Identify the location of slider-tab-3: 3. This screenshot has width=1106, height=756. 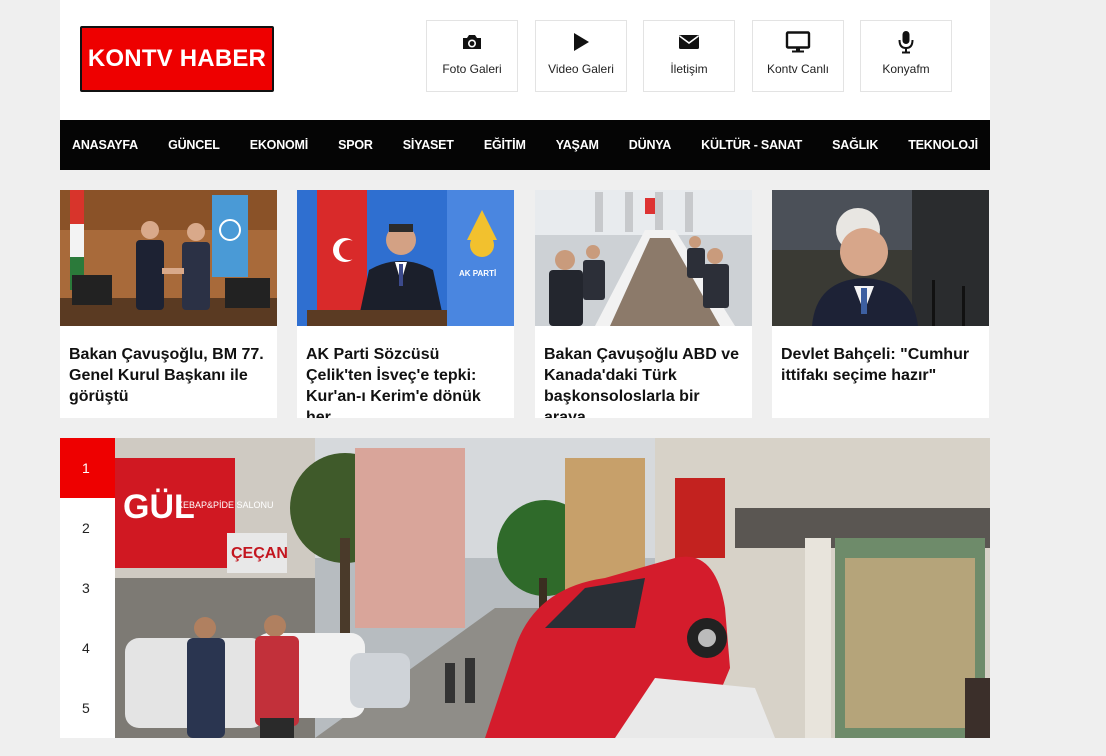
(87, 588).